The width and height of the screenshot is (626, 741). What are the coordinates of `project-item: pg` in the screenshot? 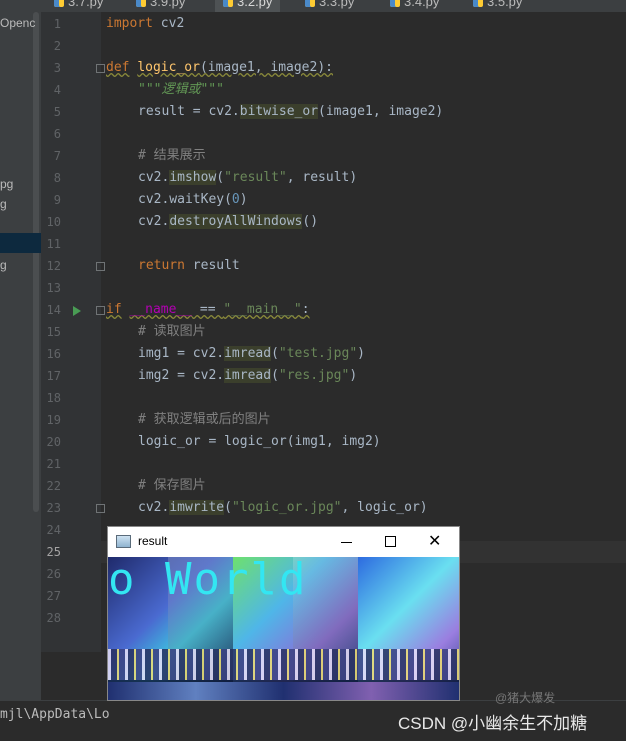 It's located at (6, 184).